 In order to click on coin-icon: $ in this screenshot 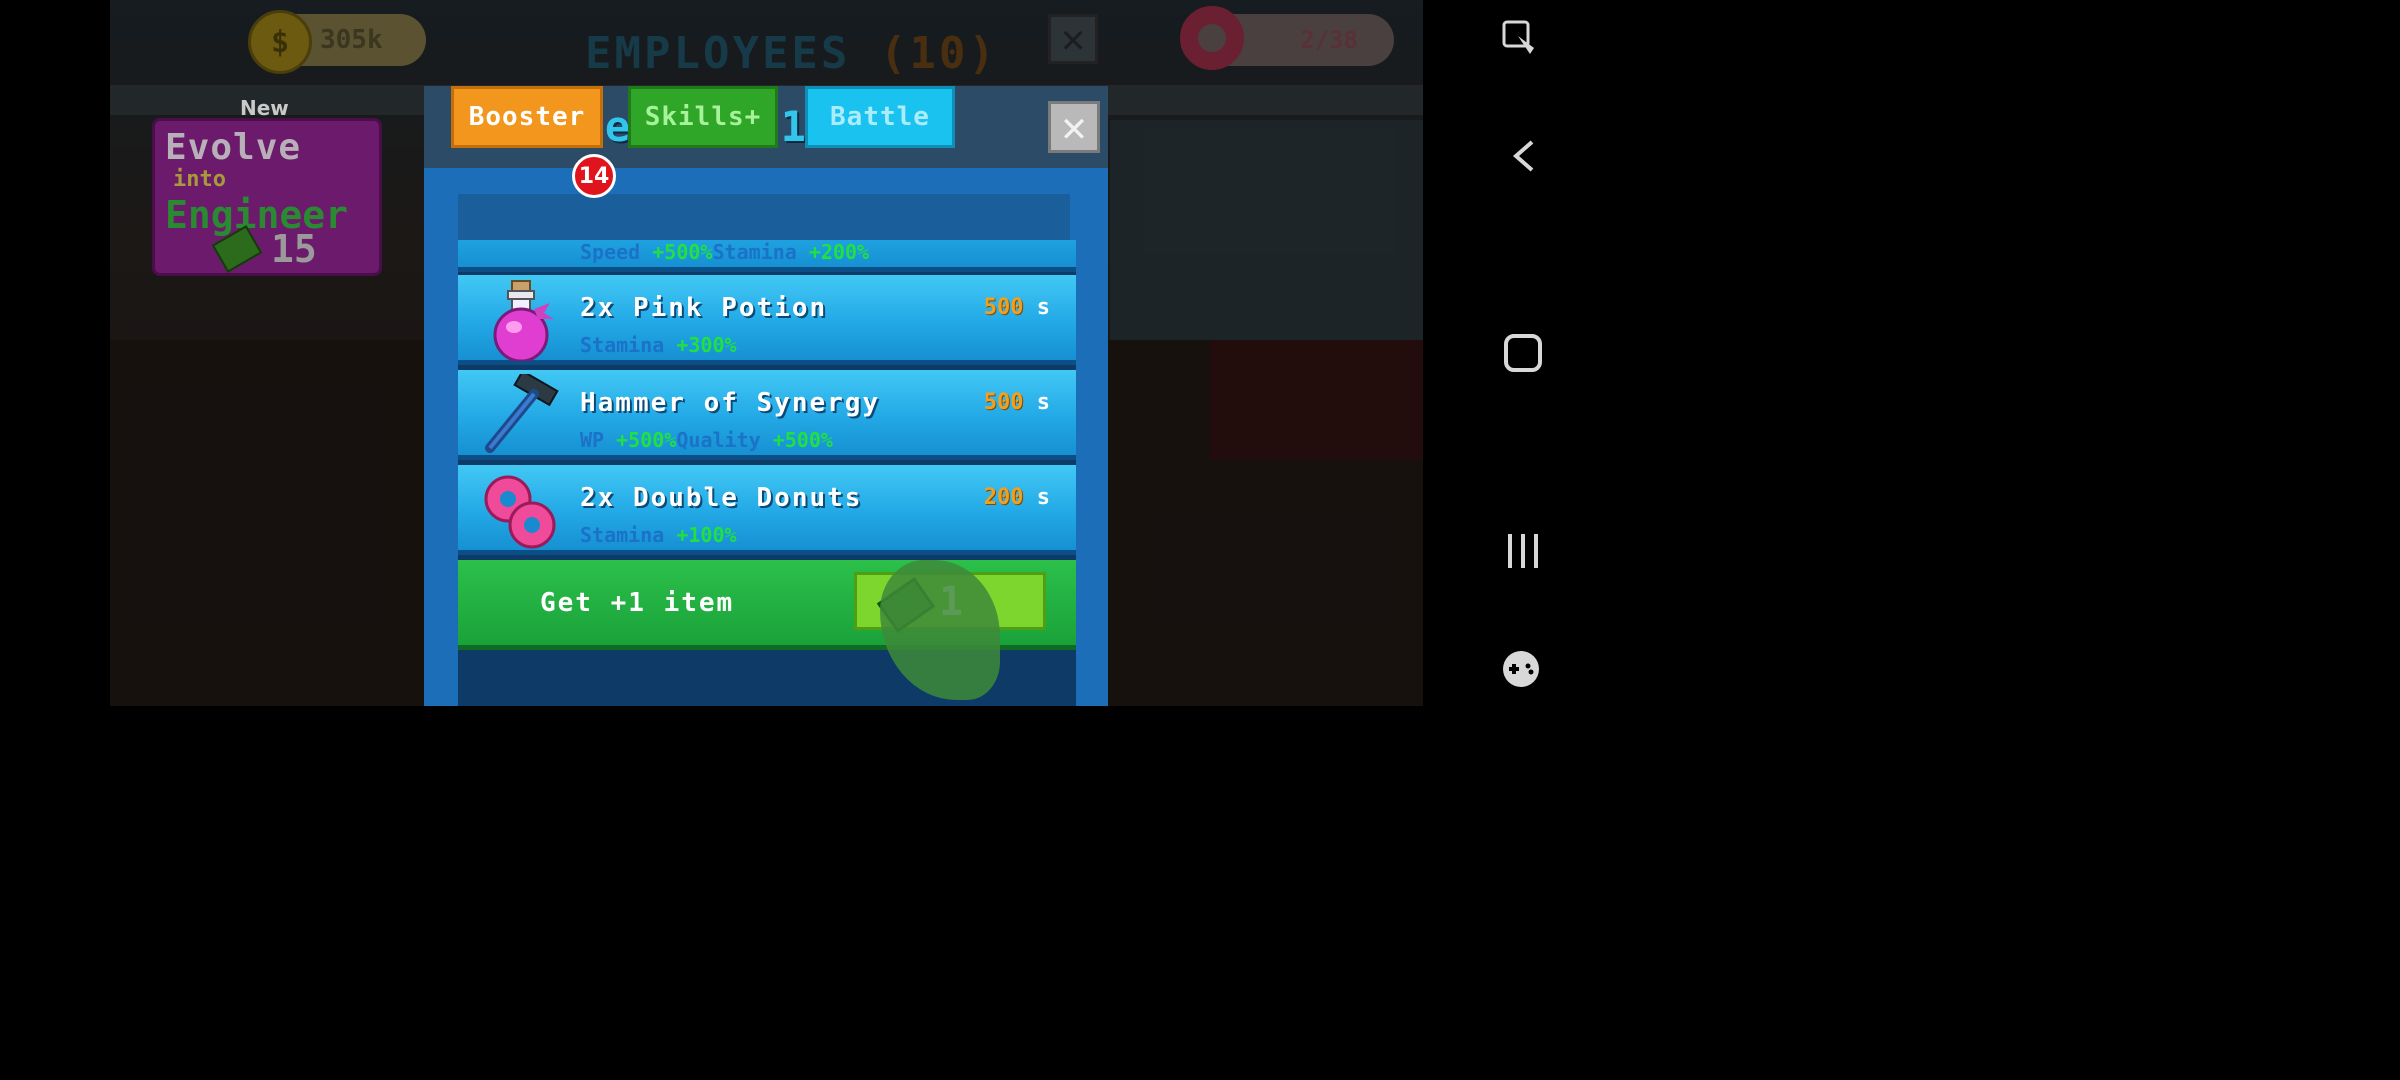, I will do `click(280, 42)`.